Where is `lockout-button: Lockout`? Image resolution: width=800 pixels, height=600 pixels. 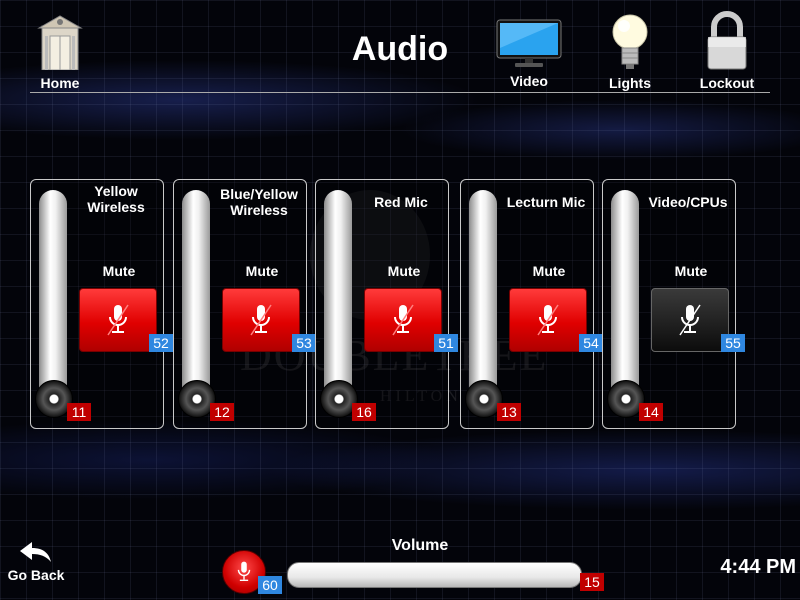
lockout-button: Lockout is located at coordinates (727, 50).